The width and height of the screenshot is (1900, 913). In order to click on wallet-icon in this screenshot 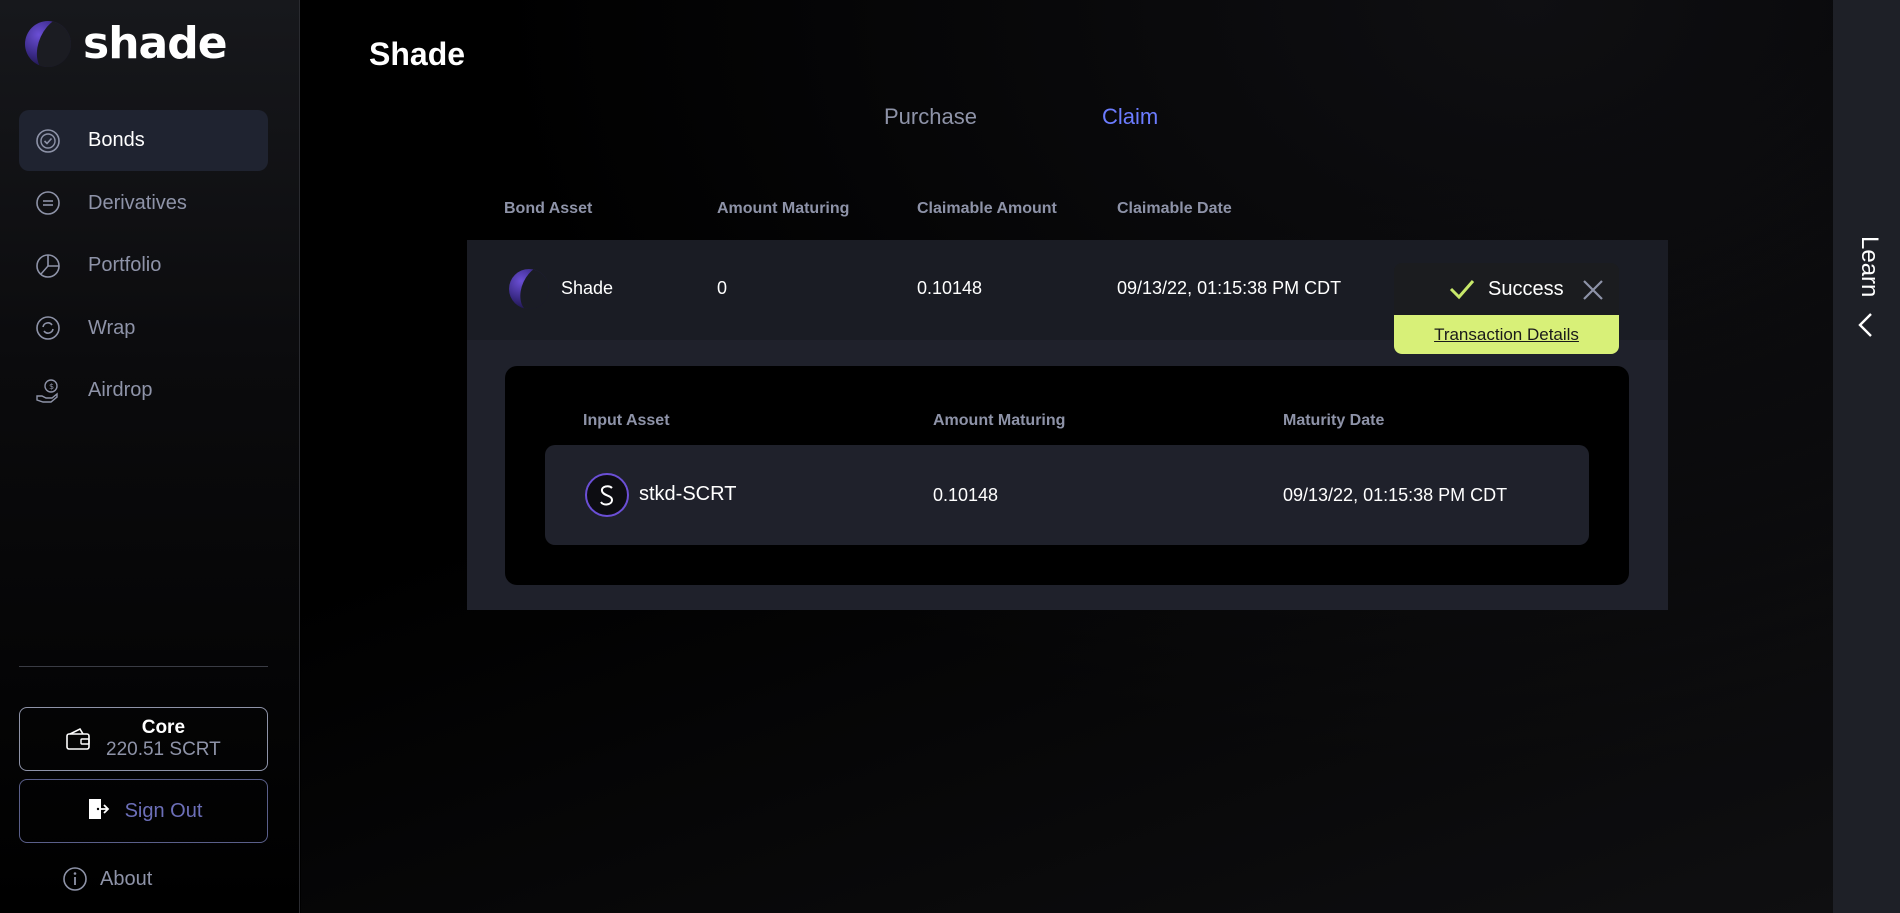, I will do `click(78, 739)`.